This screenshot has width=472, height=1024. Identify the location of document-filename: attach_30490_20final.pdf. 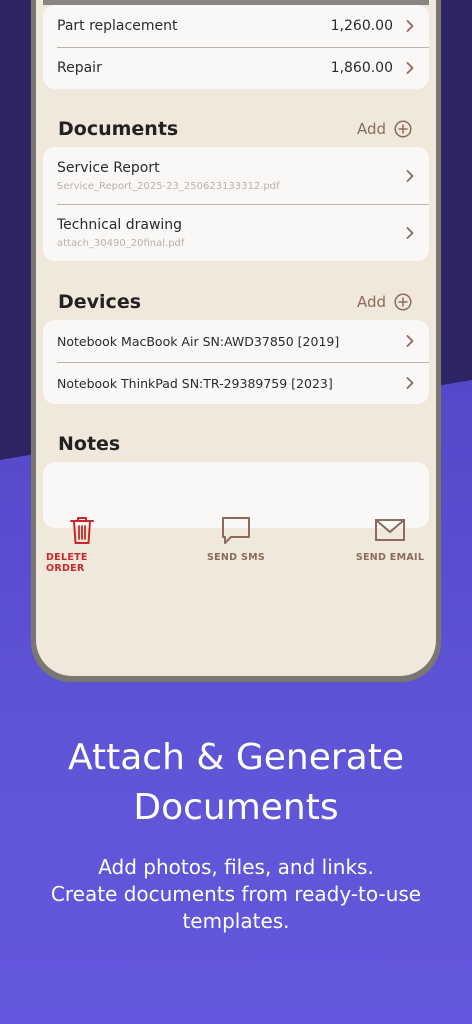
(121, 243).